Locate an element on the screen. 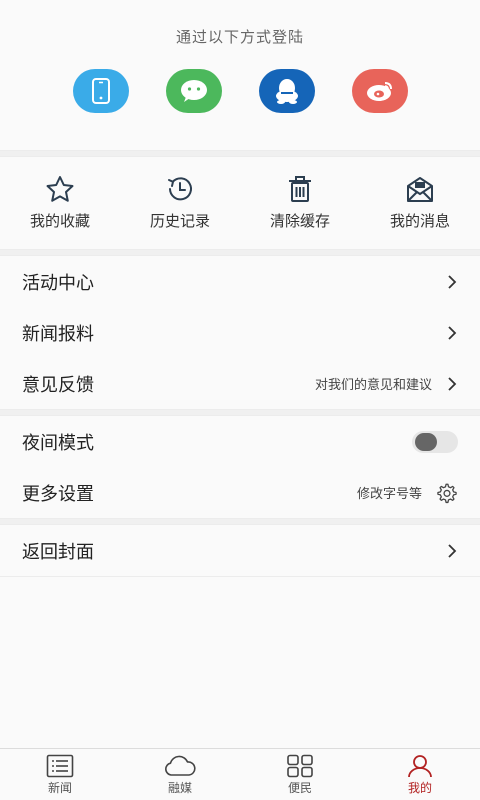  night-mode-toggle is located at coordinates (435, 441).